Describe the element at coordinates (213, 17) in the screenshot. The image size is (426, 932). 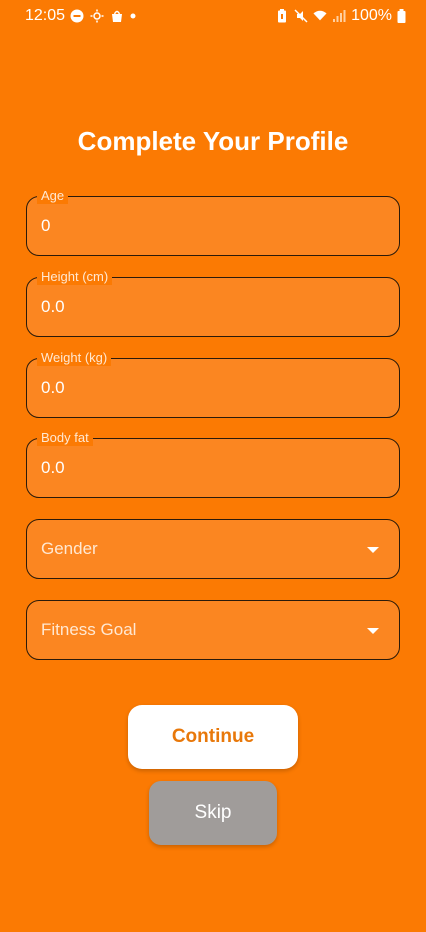
I see `status-bar: 12:05 100%` at that location.